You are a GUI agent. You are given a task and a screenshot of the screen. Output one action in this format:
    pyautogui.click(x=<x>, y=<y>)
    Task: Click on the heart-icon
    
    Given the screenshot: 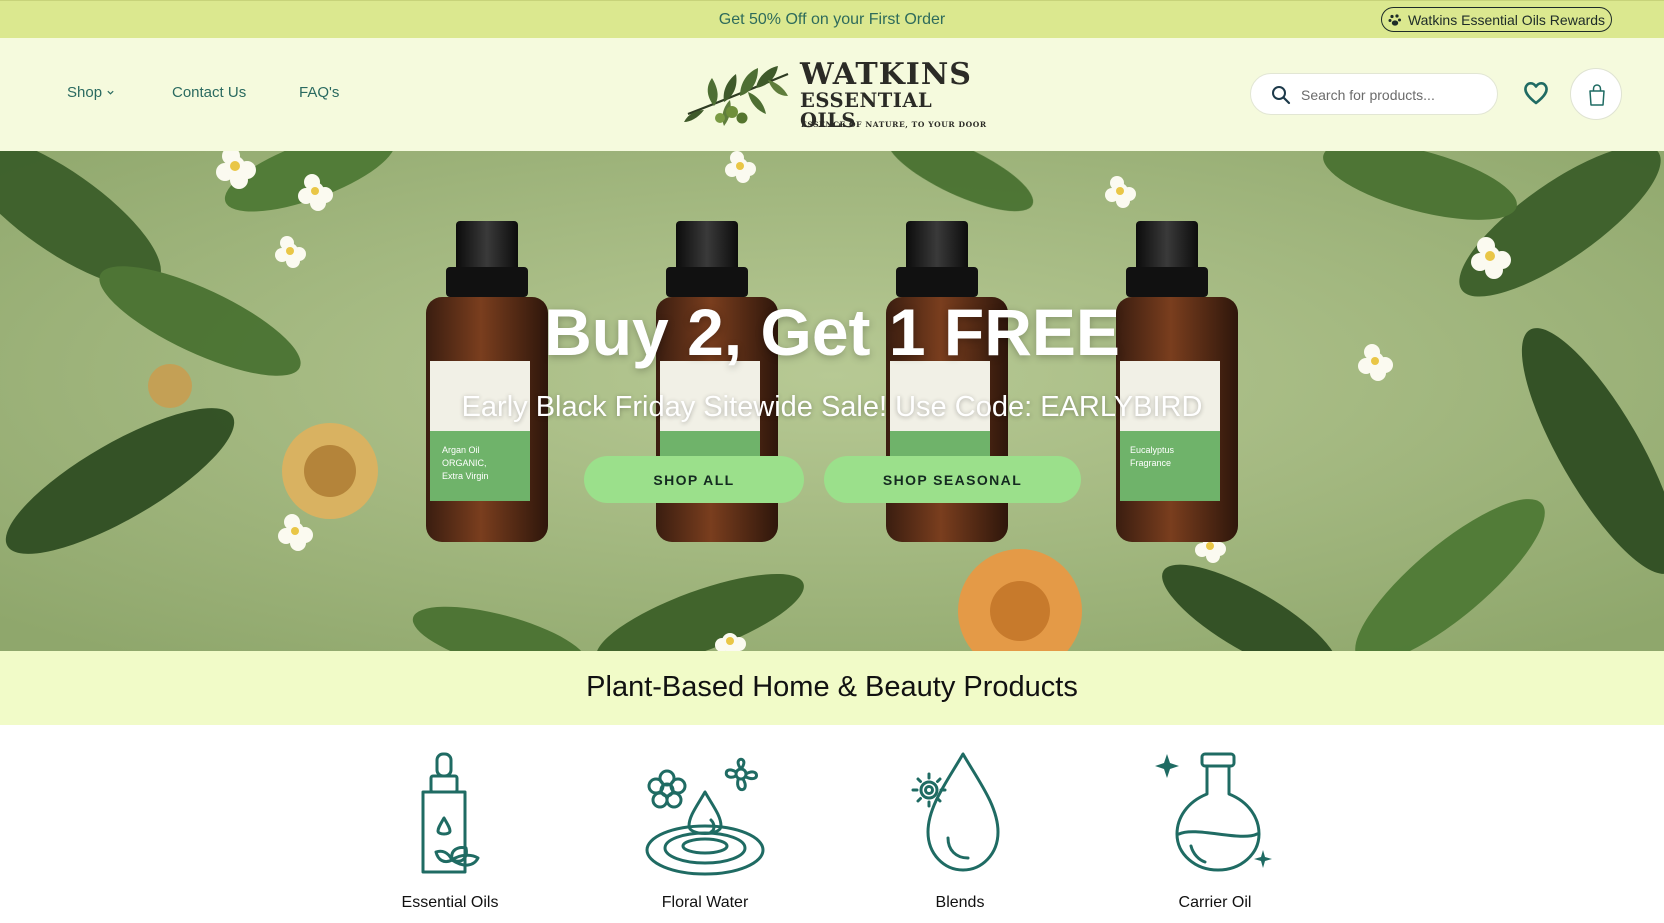 What is the action you would take?
    pyautogui.click(x=1536, y=93)
    